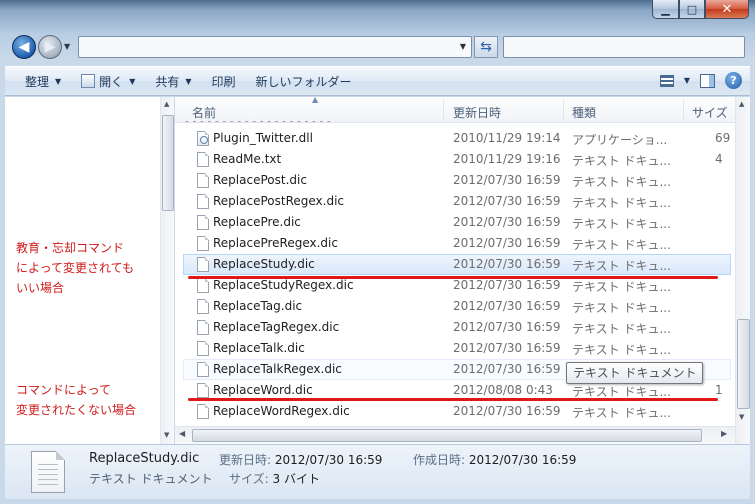 This screenshot has width=755, height=504. What do you see at coordinates (733, 80) in the screenshot?
I see `help-icon: ?` at bounding box center [733, 80].